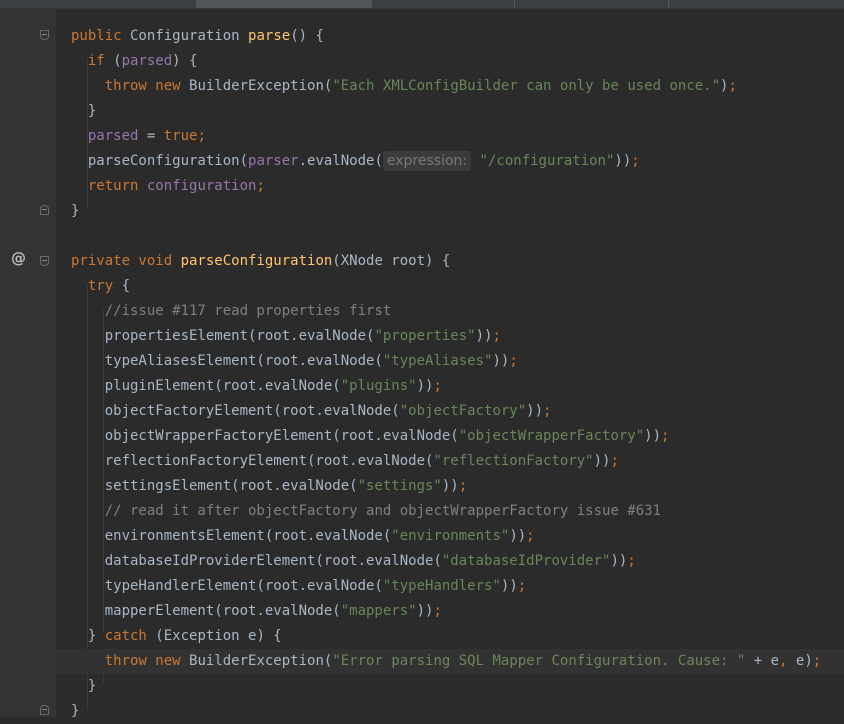 The width and height of the screenshot is (844, 724). Describe the element at coordinates (117, 186) in the screenshot. I see `code-token: return` at that location.